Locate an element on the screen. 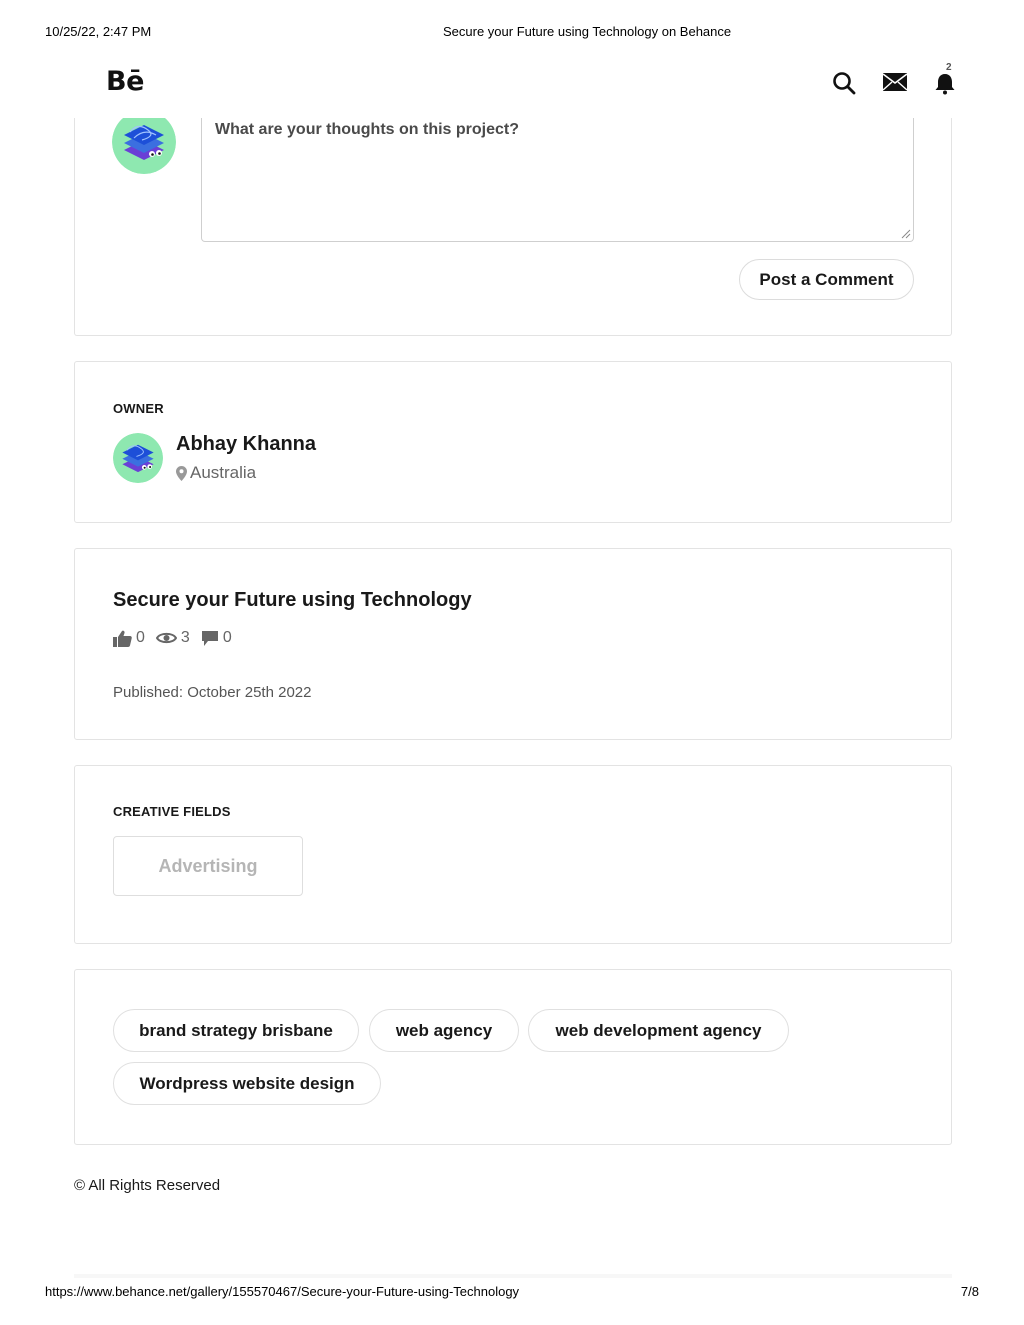  creative-field-advertising: Advertising is located at coordinates (208, 866).